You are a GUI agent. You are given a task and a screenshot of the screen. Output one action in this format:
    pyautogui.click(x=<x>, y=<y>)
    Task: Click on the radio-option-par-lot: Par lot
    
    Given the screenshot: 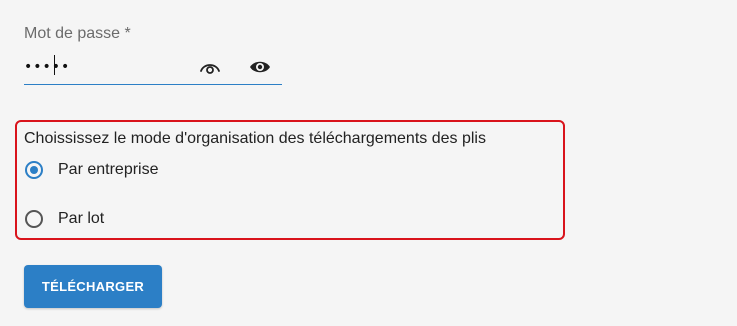 What is the action you would take?
    pyautogui.click(x=64, y=219)
    